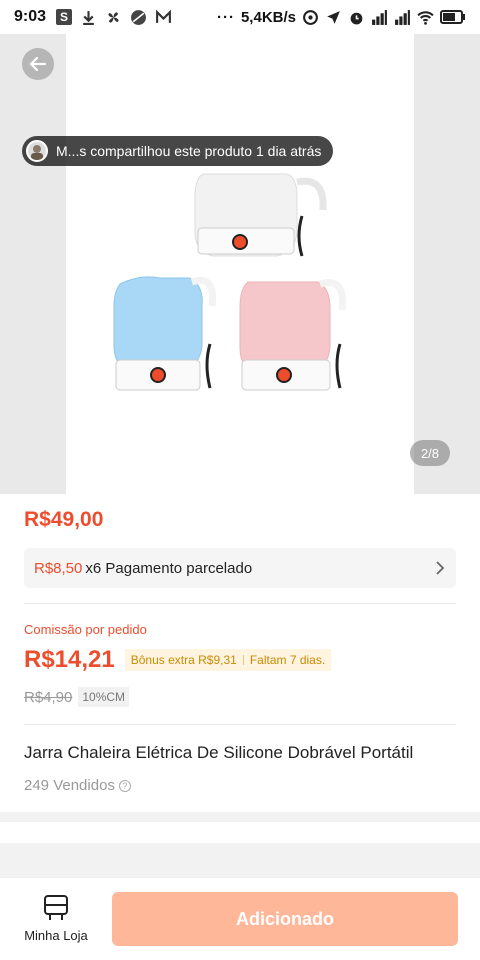  I want to click on installment-price: R$8,50, so click(58, 568).